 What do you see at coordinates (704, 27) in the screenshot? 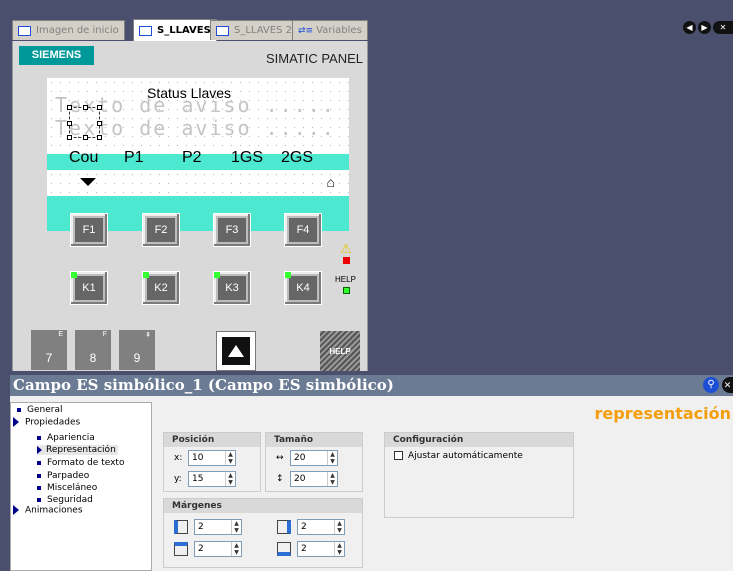
I see `tab-scroll-right-icon: ▶` at bounding box center [704, 27].